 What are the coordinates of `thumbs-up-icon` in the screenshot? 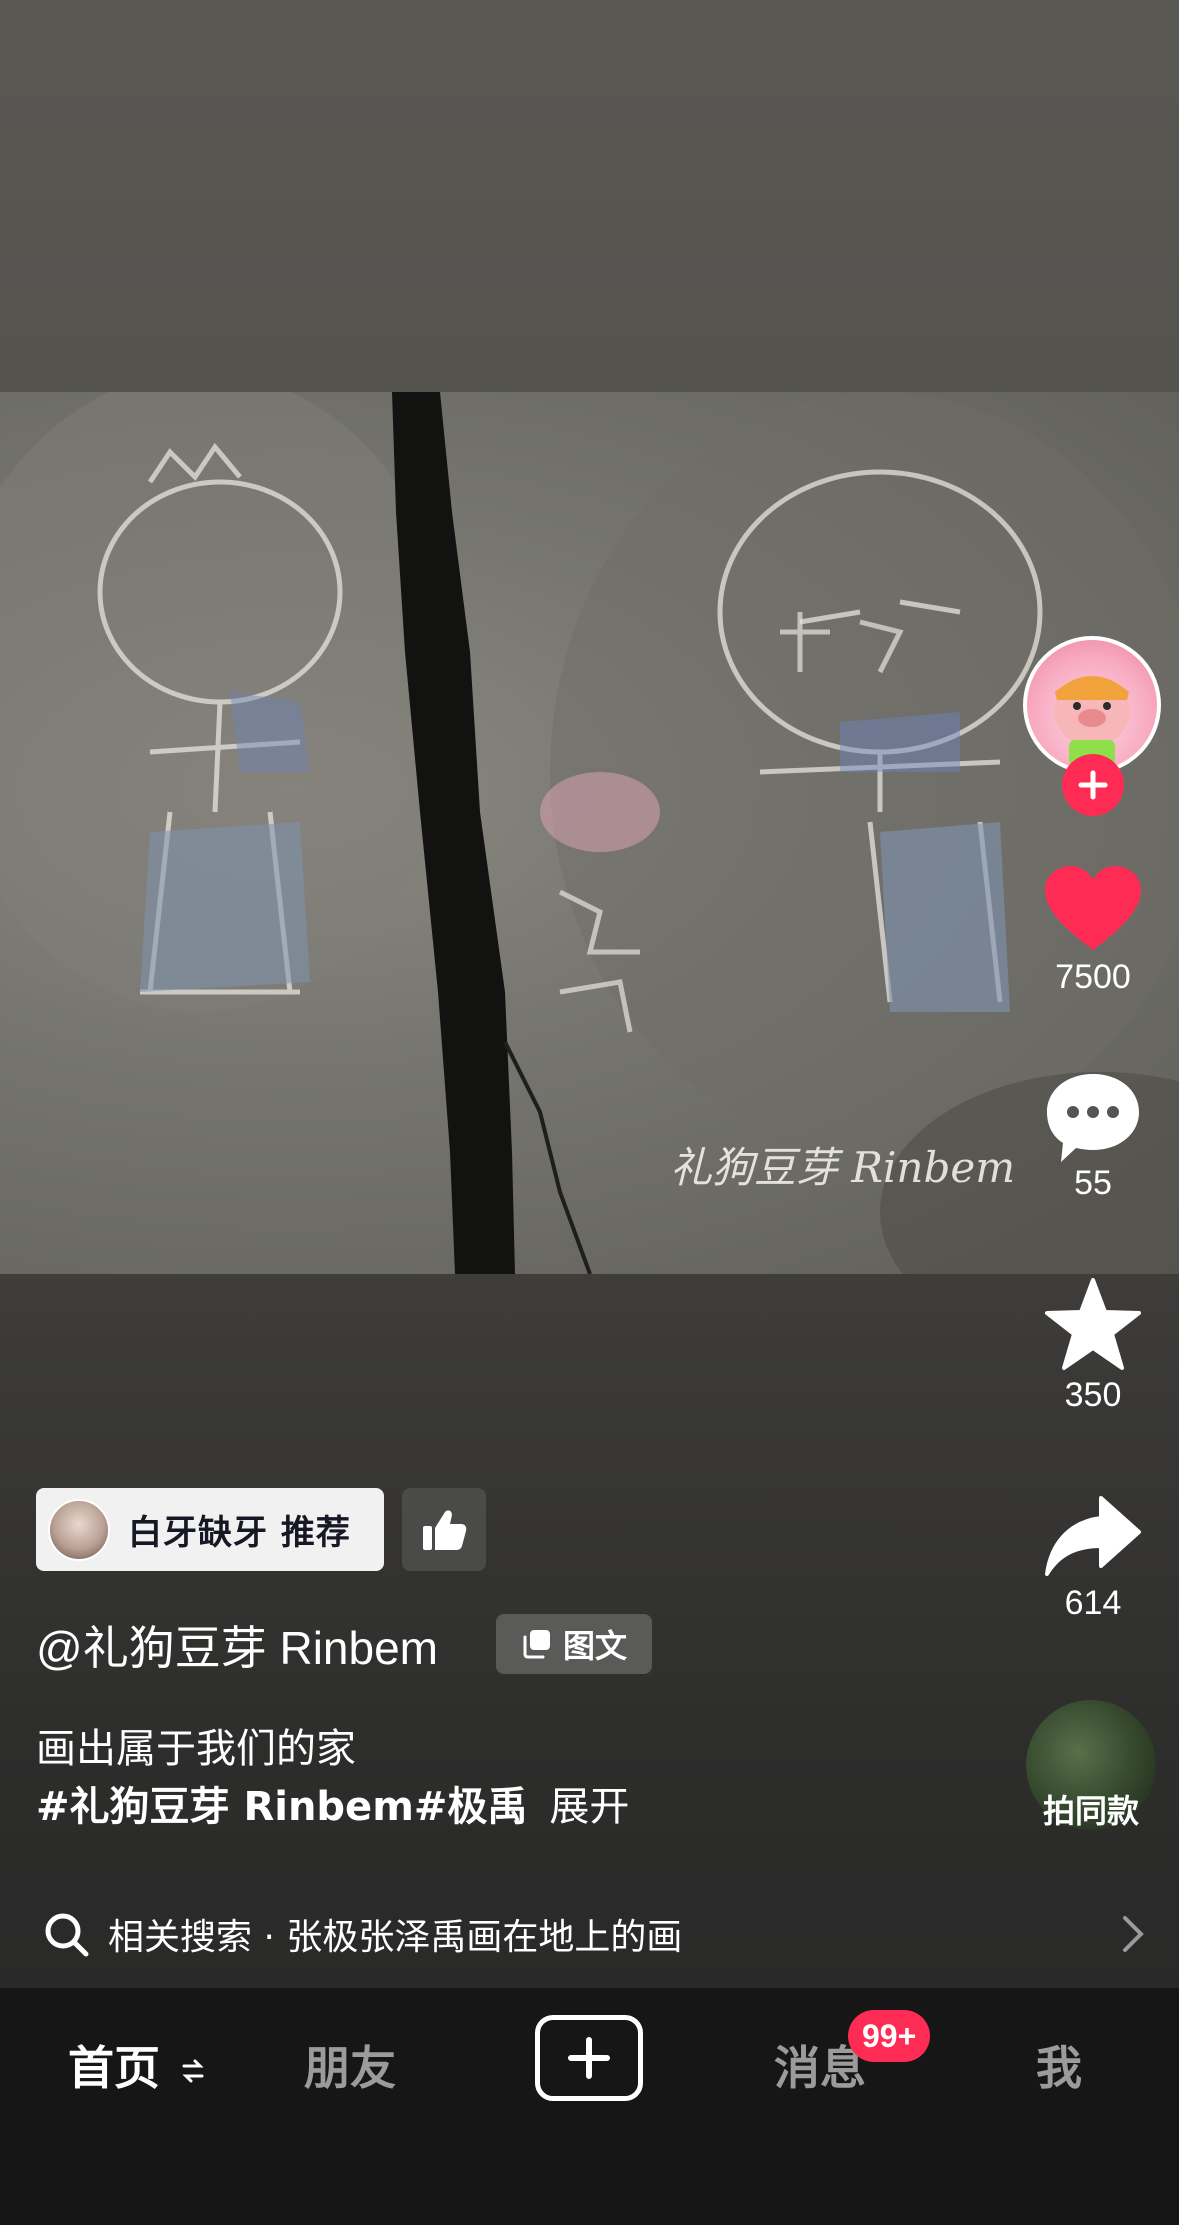 It's located at (445, 1529).